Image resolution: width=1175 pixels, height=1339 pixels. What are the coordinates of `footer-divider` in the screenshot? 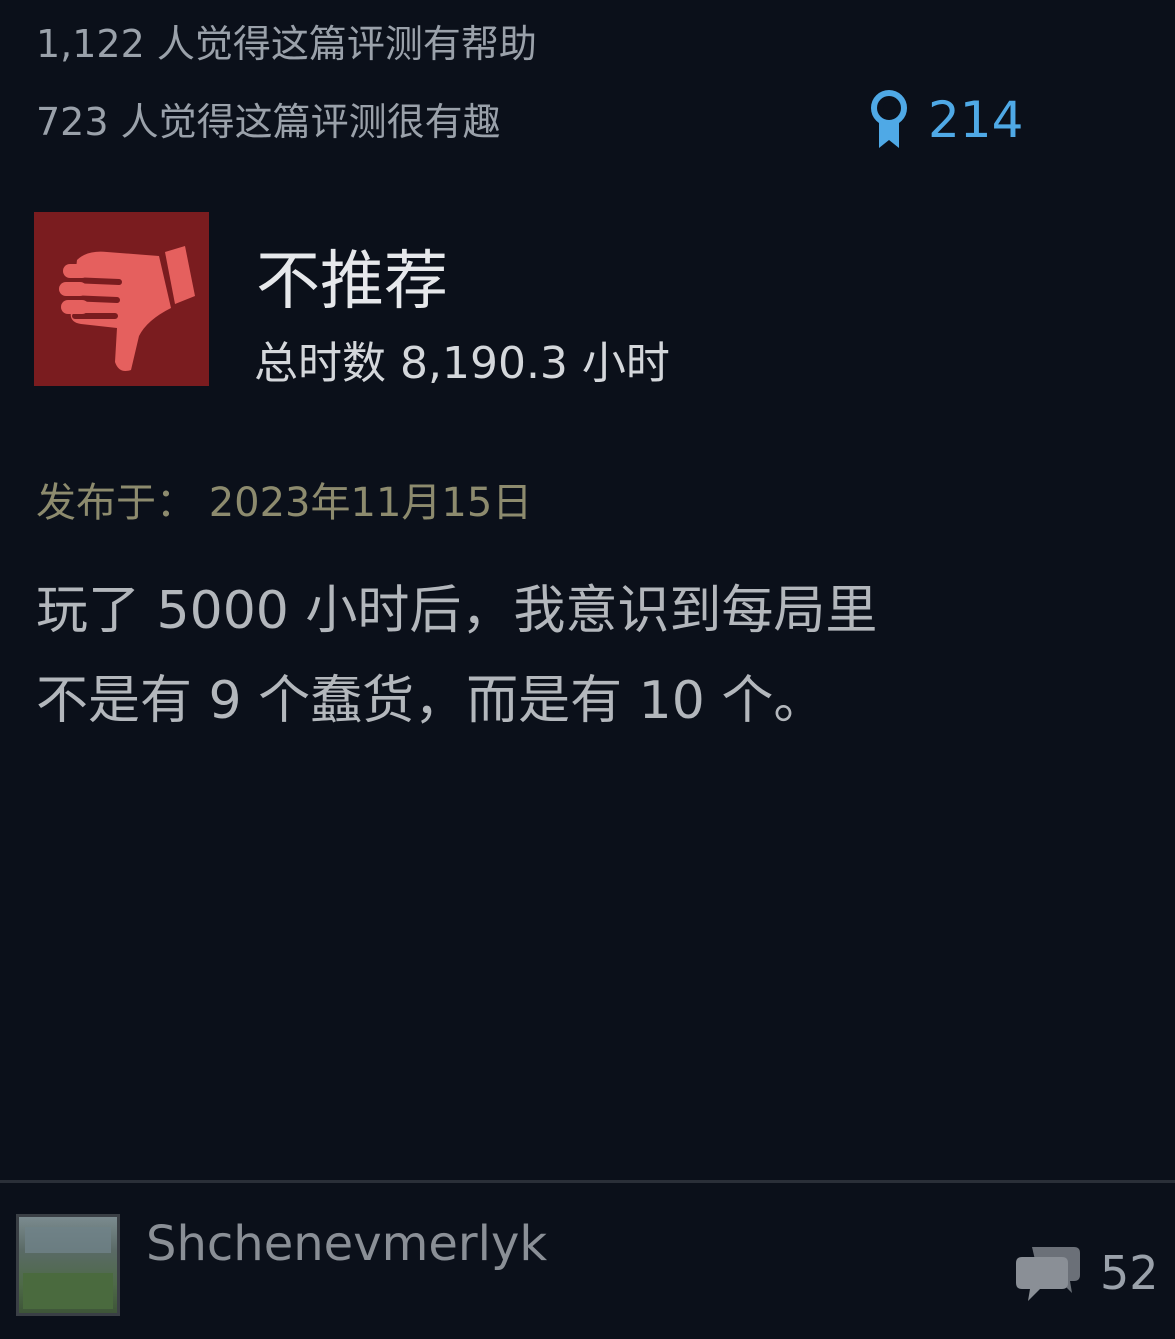 It's located at (587, 1181).